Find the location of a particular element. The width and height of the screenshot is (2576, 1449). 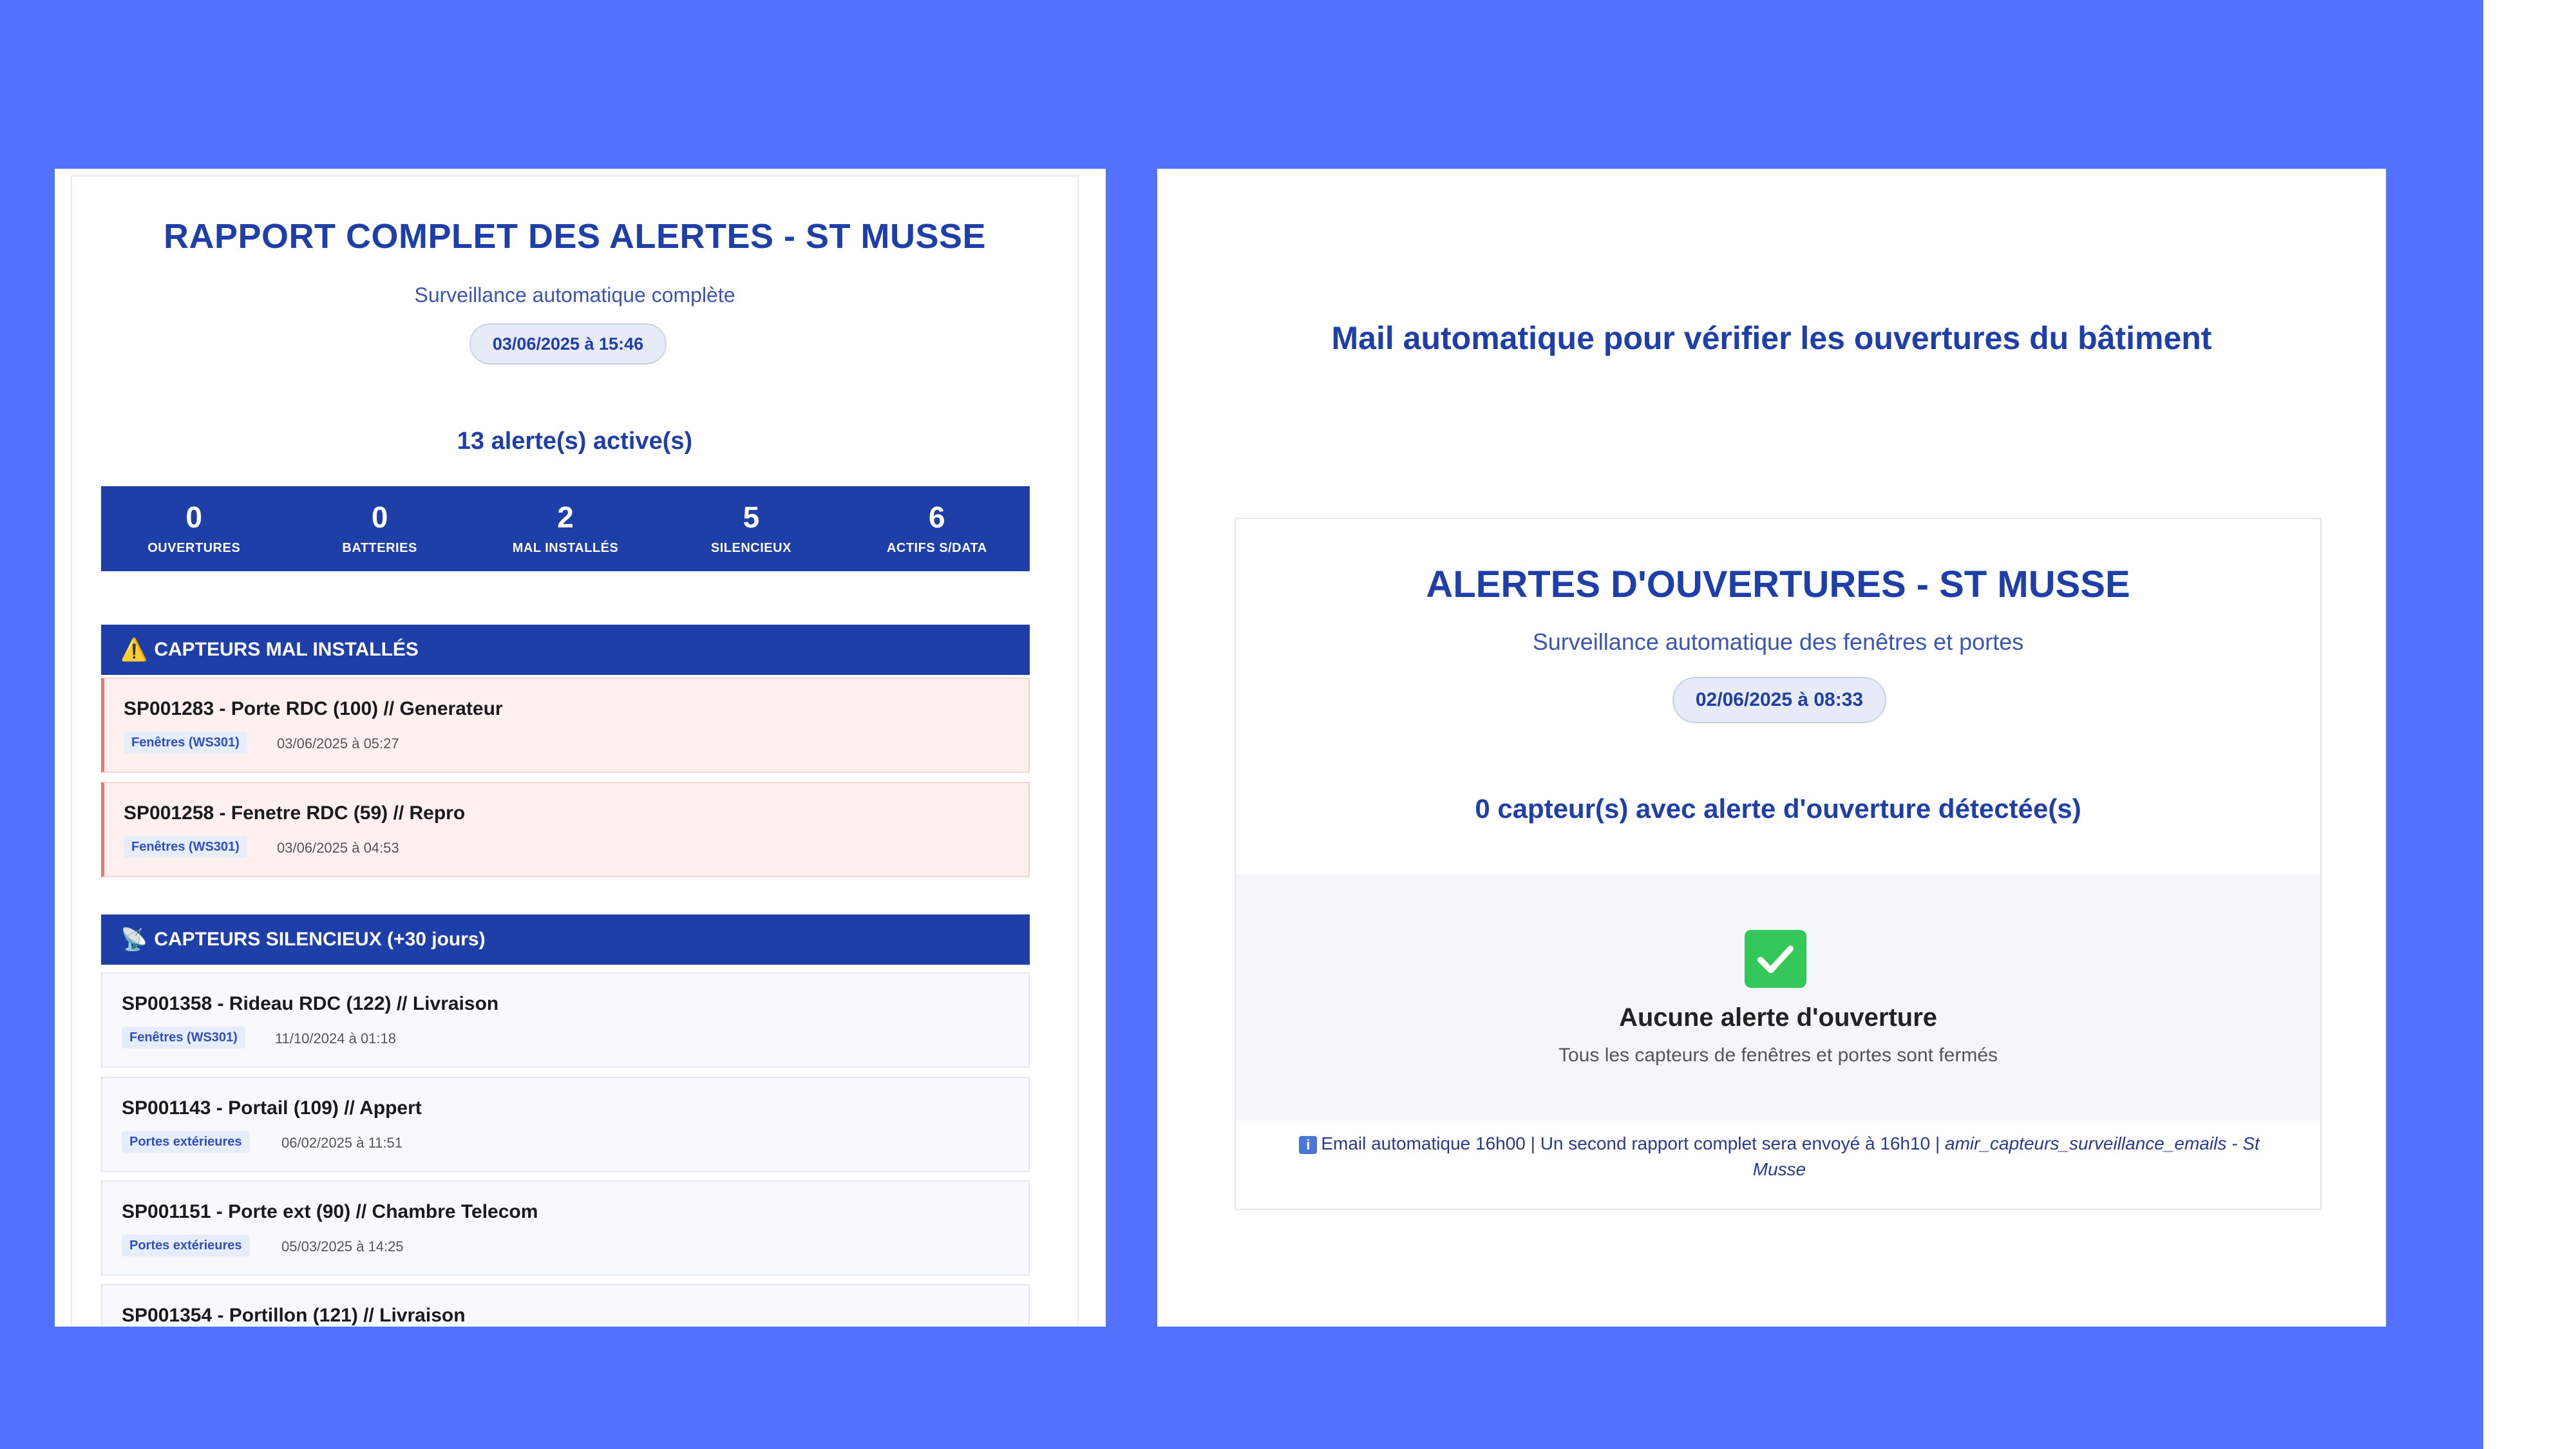

section-label: CAPTEURS SILENCIEUX (+30 jours) is located at coordinates (320, 940).